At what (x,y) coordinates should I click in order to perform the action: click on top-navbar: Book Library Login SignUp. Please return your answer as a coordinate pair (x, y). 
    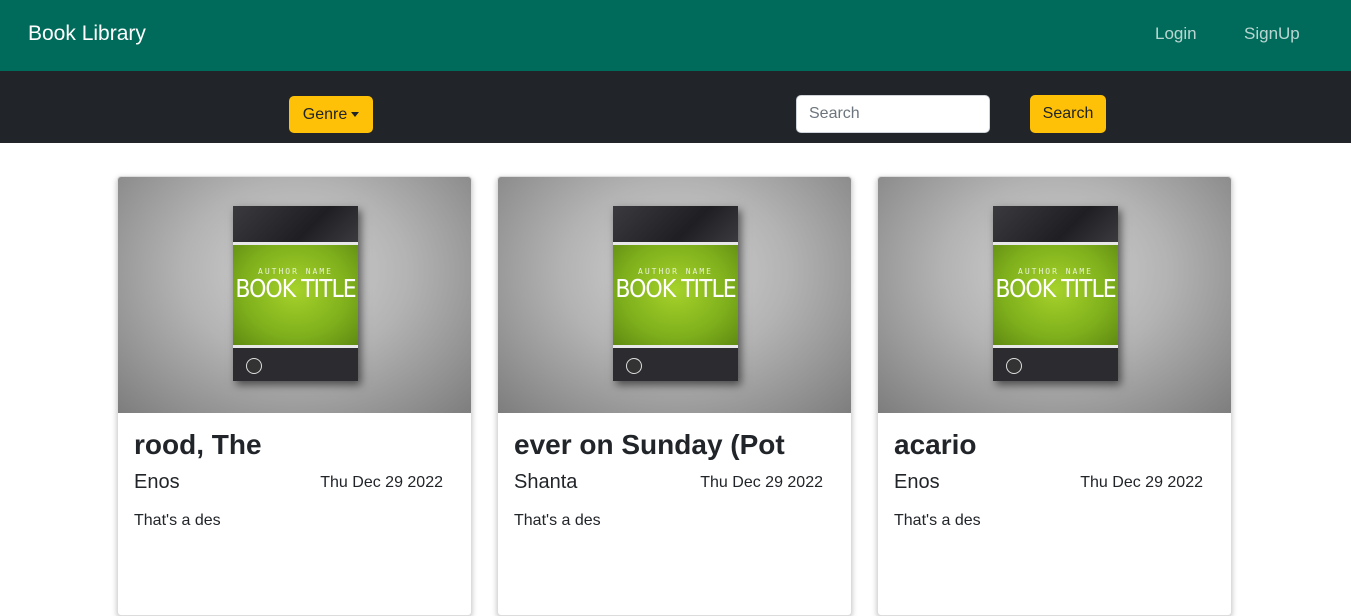
    Looking at the image, I should click on (675, 35).